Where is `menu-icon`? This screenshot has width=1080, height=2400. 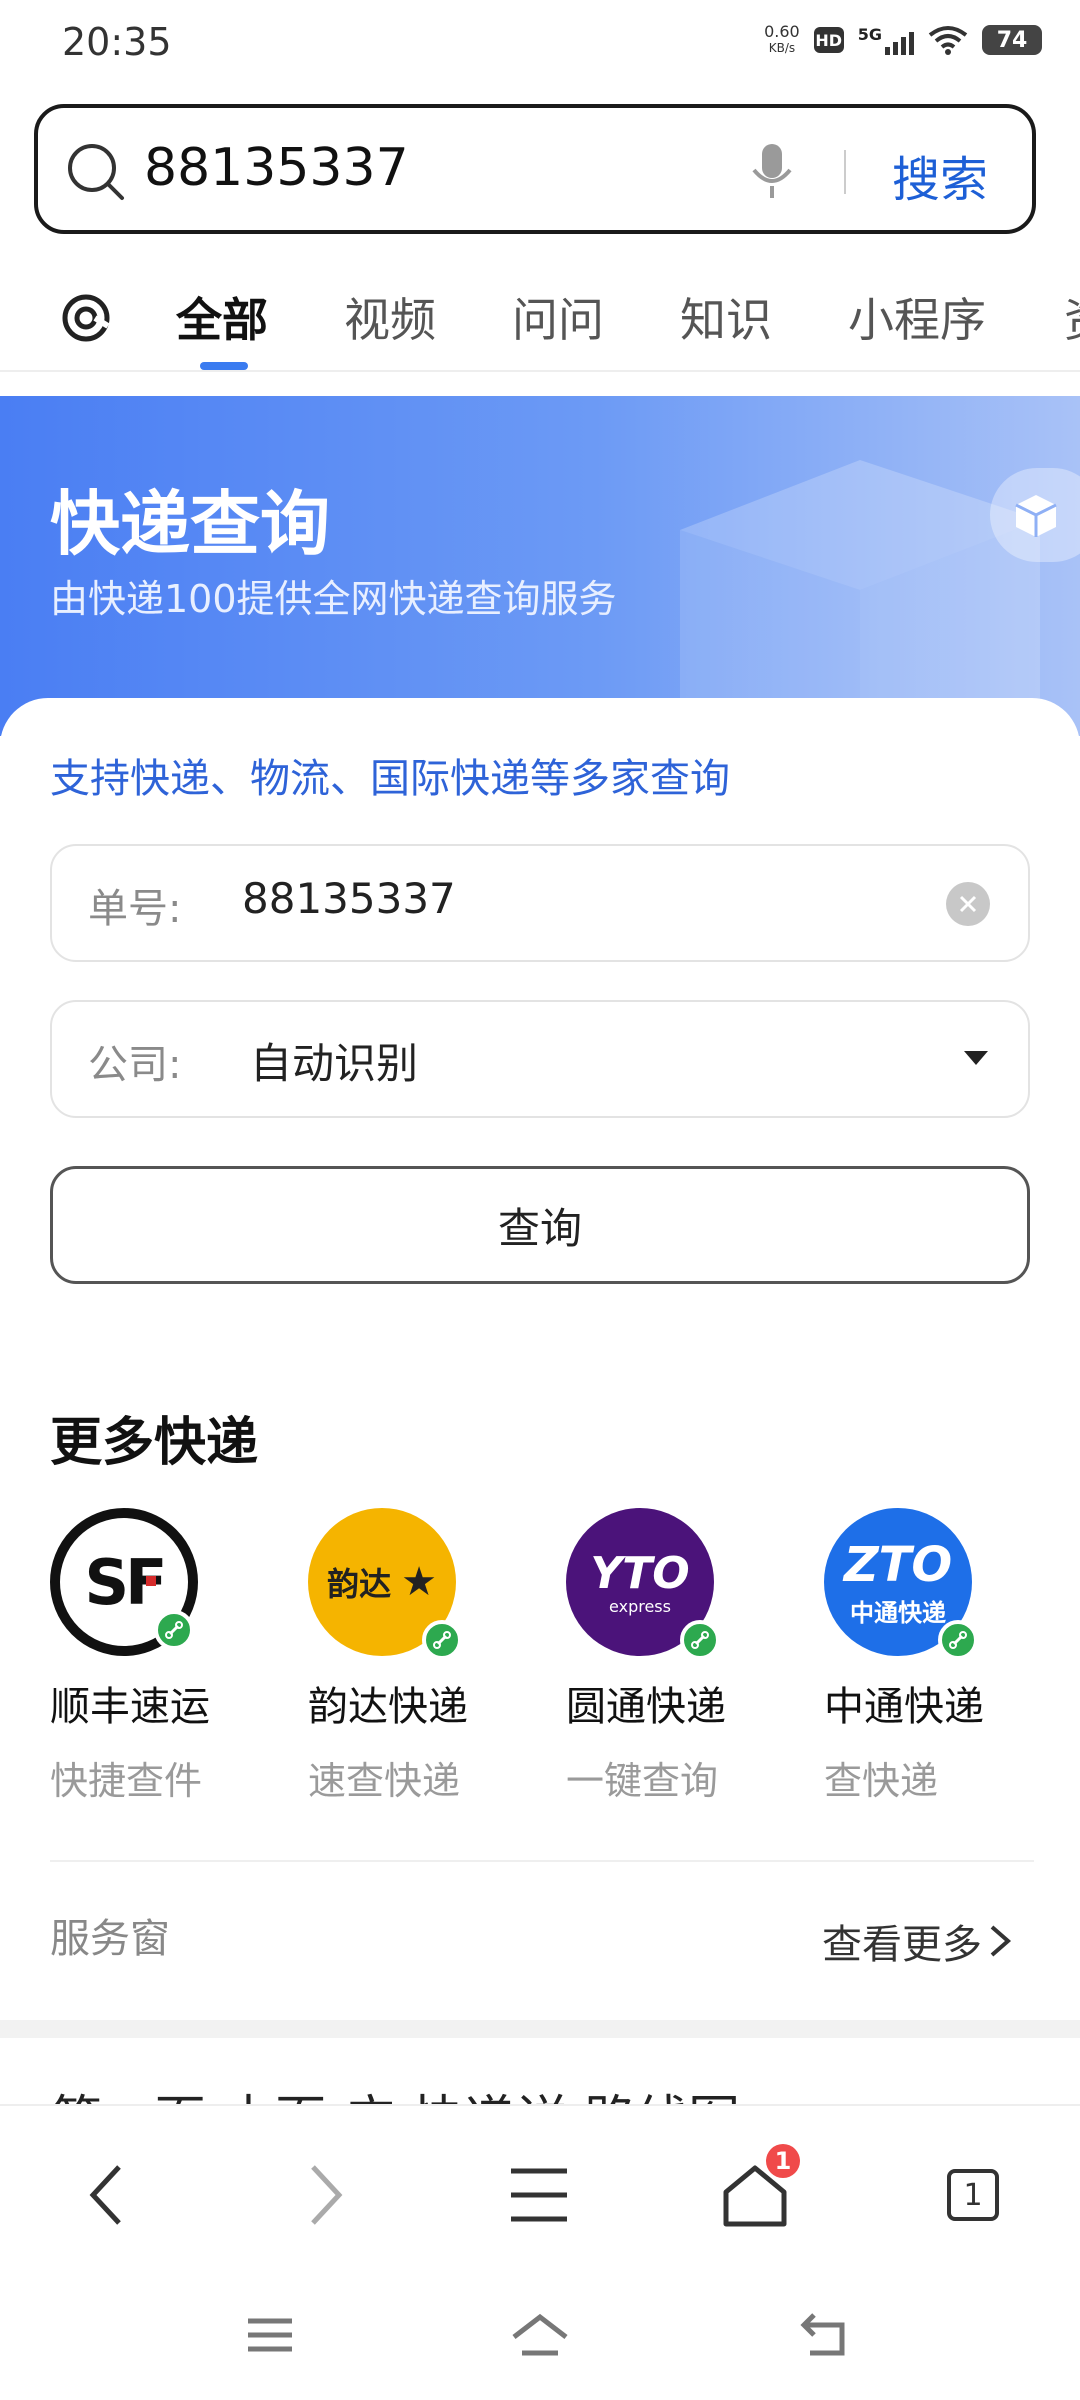 menu-icon is located at coordinates (539, 2195).